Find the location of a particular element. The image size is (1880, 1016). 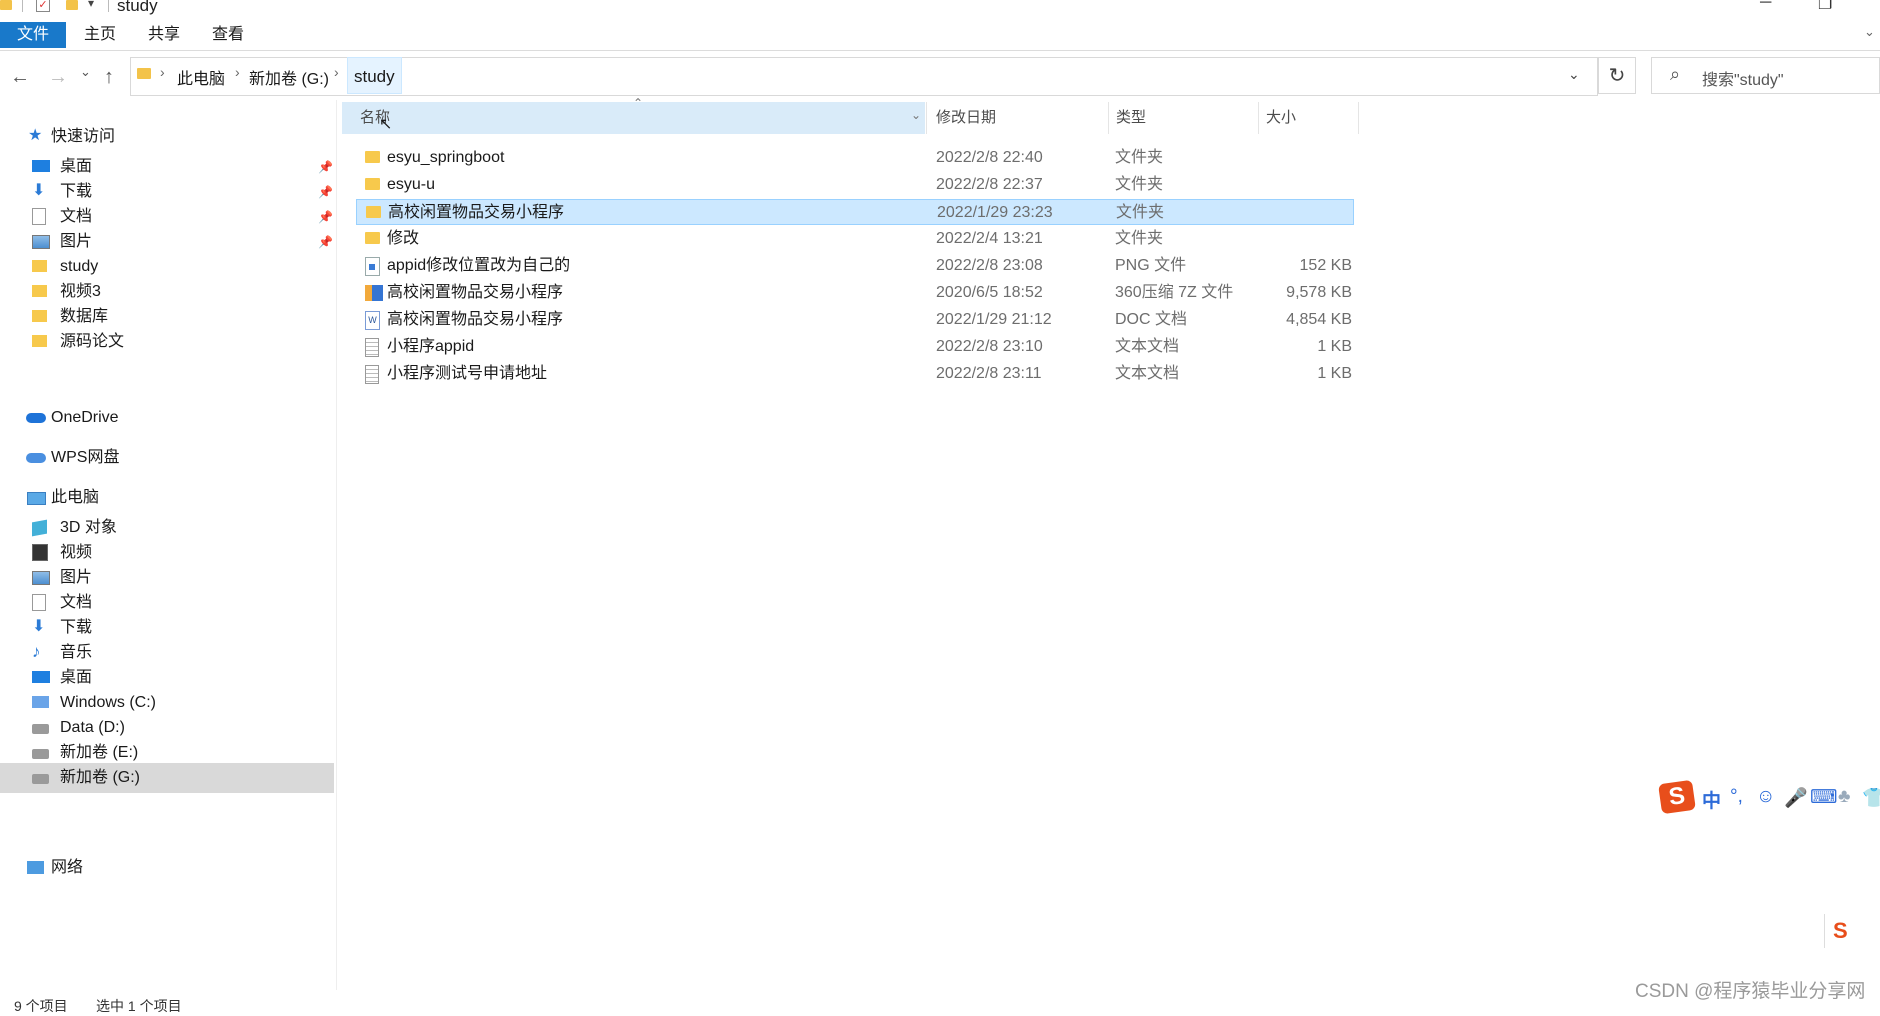

sidebar-item-wps: WPS网盘 is located at coordinates (167, 458).